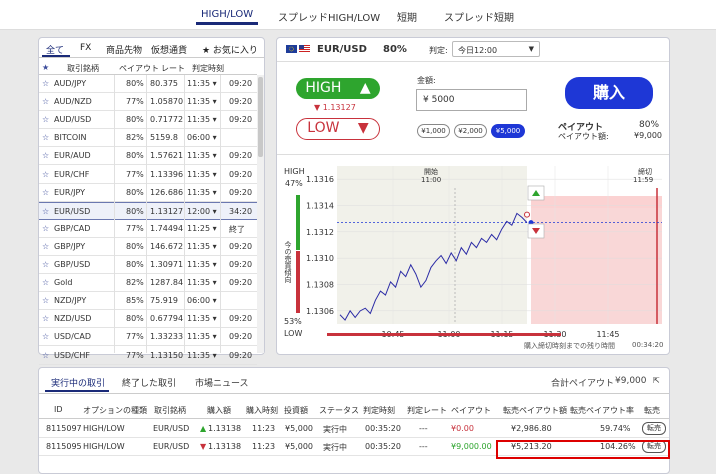 The image size is (716, 474). What do you see at coordinates (124, 49) in the screenshot?
I see `tab-commodities: 商品先物` at bounding box center [124, 49].